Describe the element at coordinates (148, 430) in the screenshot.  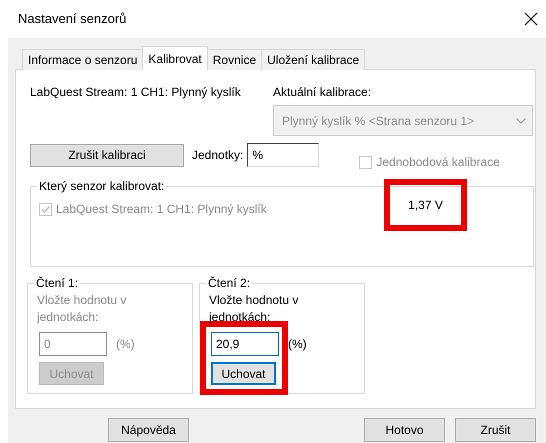
I see `dialog-button: Nápověda` at that location.